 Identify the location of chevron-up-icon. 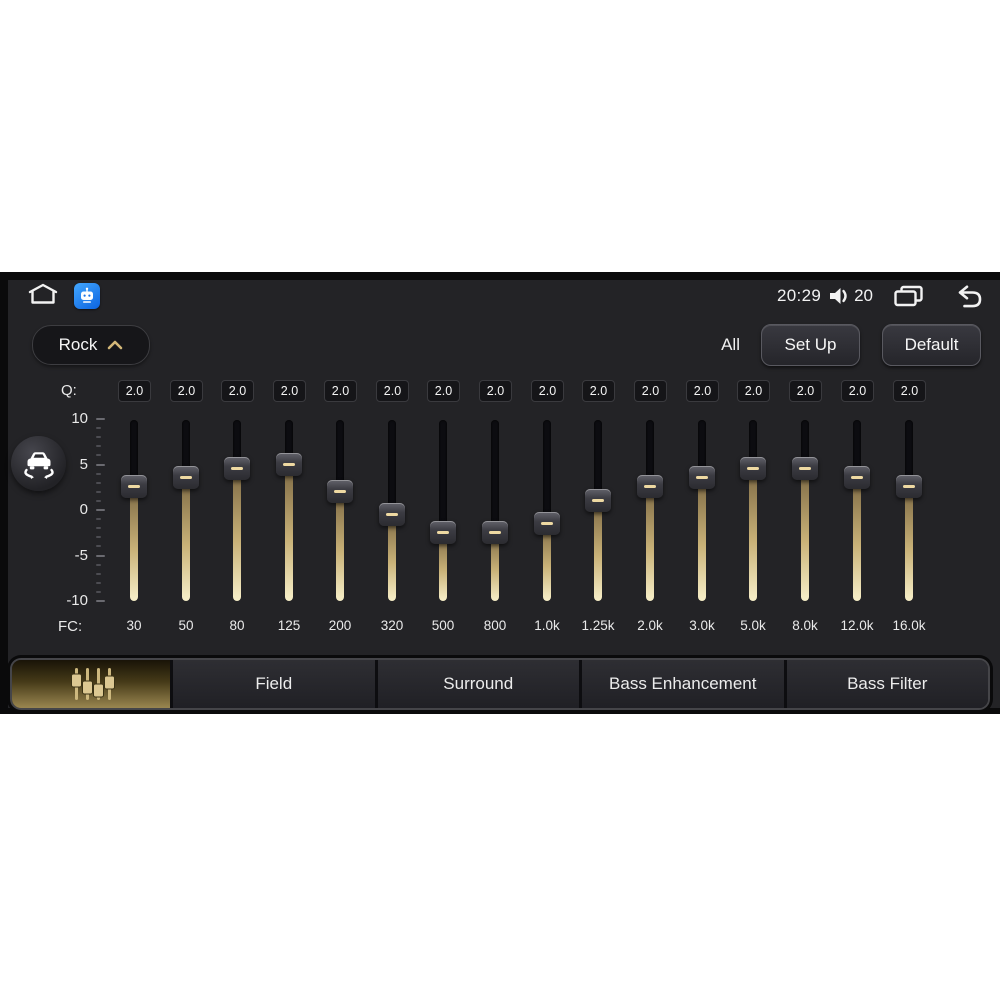
(115, 345).